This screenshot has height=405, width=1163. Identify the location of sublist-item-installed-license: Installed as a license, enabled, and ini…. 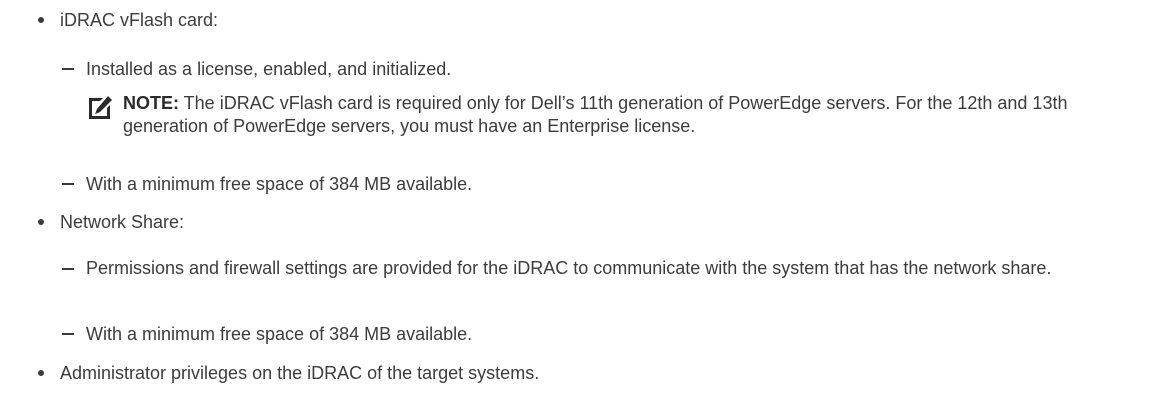
(269, 69).